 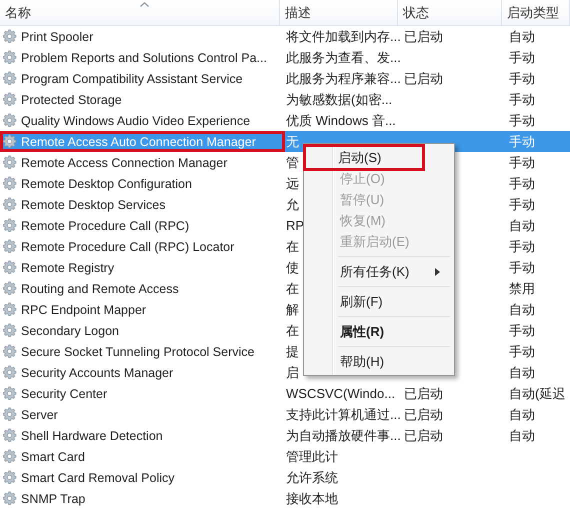 What do you see at coordinates (292, 309) in the screenshot?
I see `service-description: 解` at bounding box center [292, 309].